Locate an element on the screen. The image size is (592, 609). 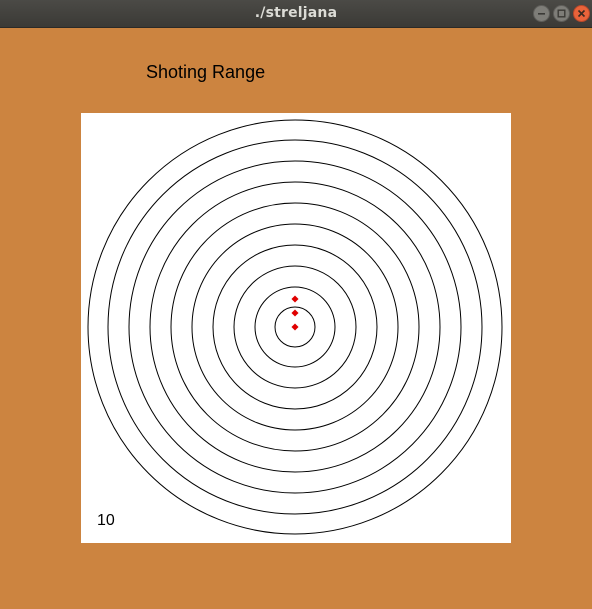
close-button is located at coordinates (581, 13).